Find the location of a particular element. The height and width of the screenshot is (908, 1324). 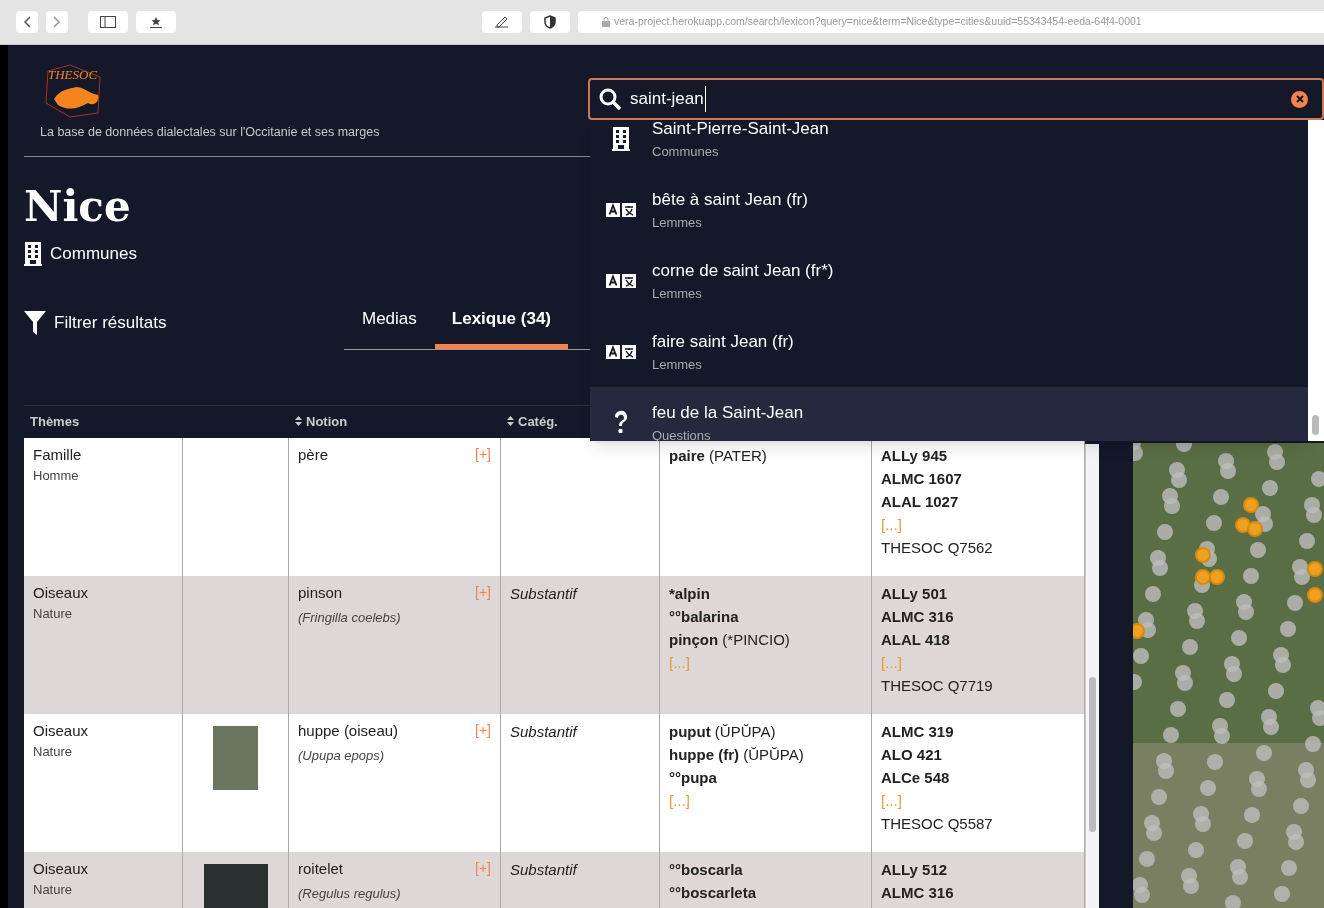

privacy-button is located at coordinates (550, 22).